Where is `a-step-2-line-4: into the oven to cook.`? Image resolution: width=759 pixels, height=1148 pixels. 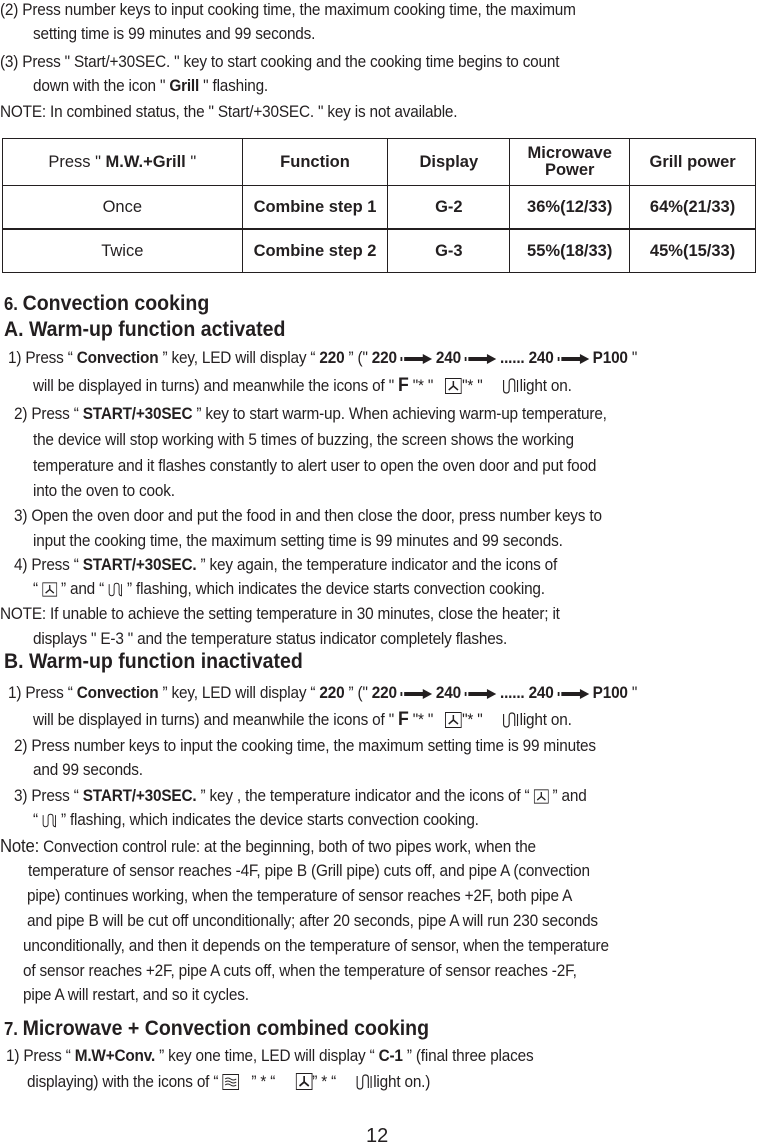 a-step-2-line-4: into the oven to cook. is located at coordinates (104, 491).